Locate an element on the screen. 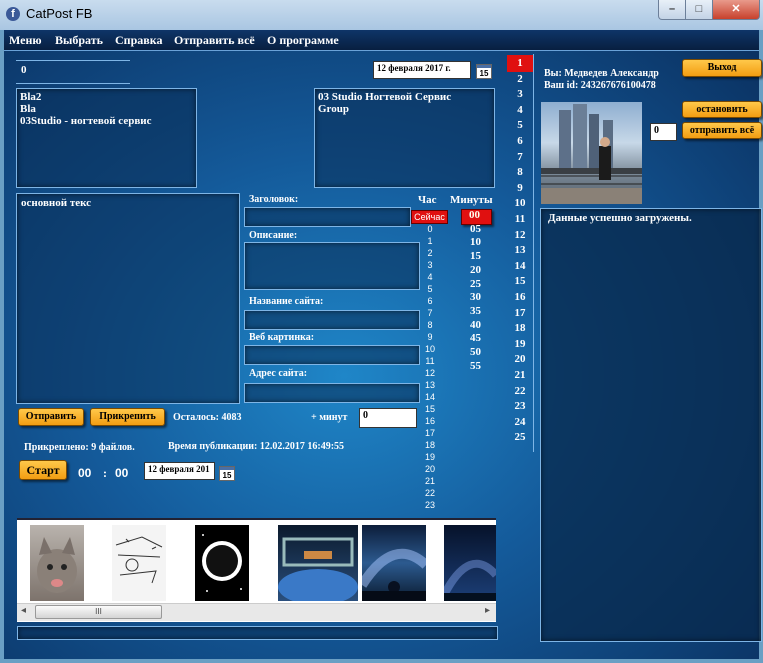 Image resolution: width=763 pixels, height=663 pixels. hour-option: 22 is located at coordinates (430, 493).